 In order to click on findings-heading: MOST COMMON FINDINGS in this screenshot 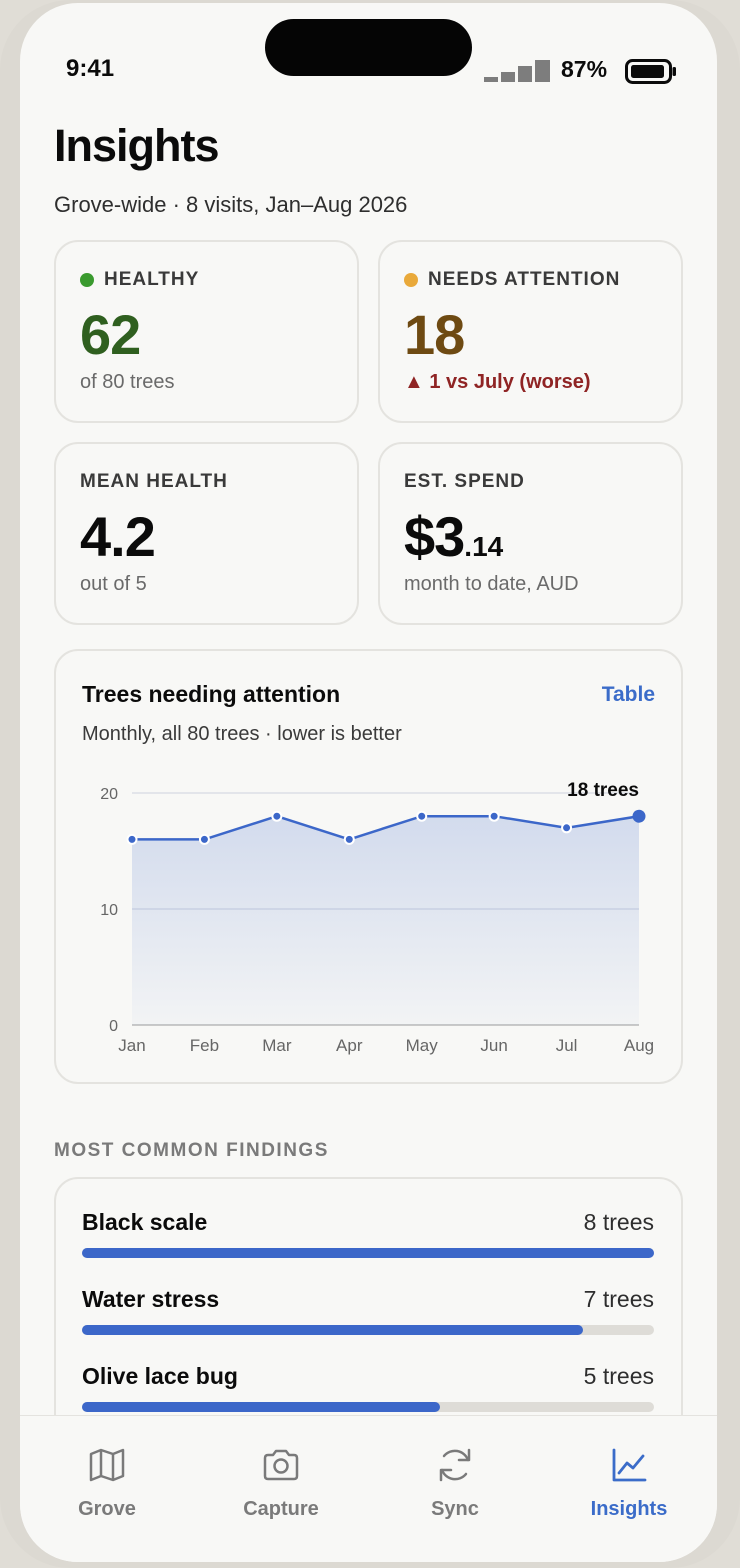, I will do `click(191, 1150)`.